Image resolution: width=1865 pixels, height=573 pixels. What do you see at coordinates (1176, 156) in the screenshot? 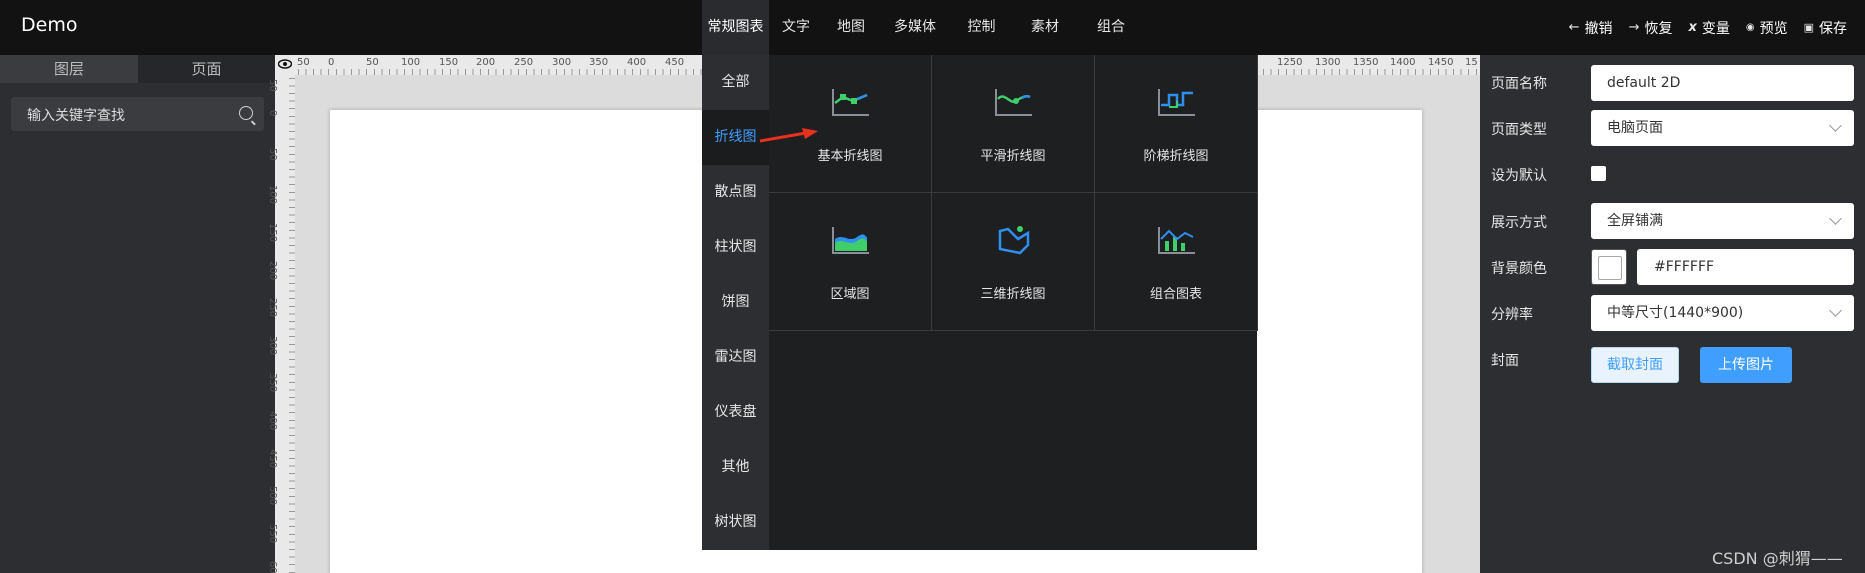
I see `chart-item-label: 阶梯折线图` at bounding box center [1176, 156].